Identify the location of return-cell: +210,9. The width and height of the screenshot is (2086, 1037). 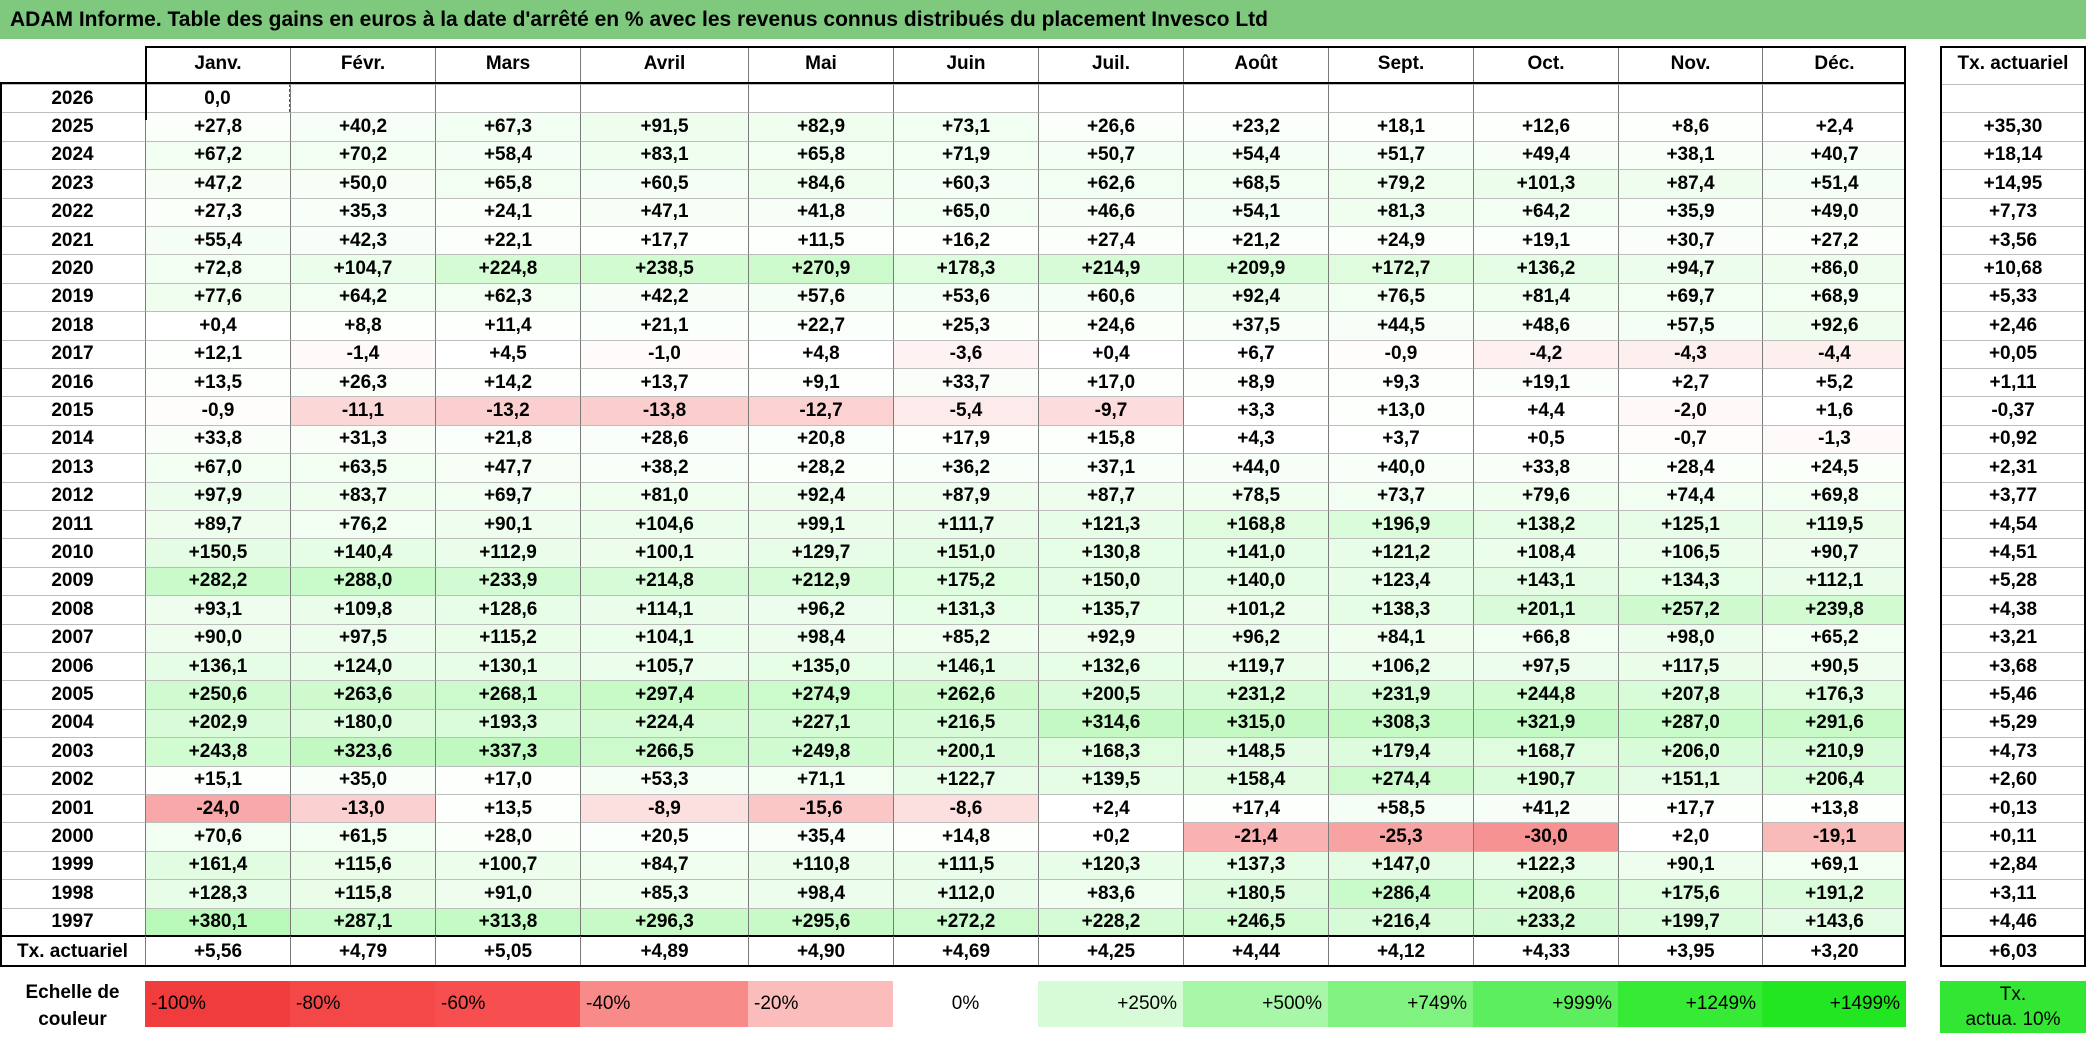
(1834, 751).